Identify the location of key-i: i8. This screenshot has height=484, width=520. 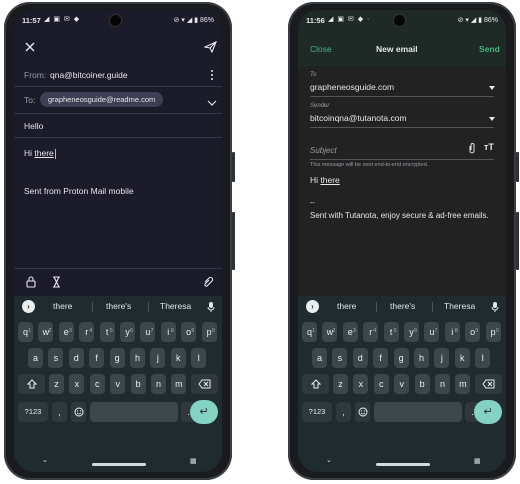
(168, 332).